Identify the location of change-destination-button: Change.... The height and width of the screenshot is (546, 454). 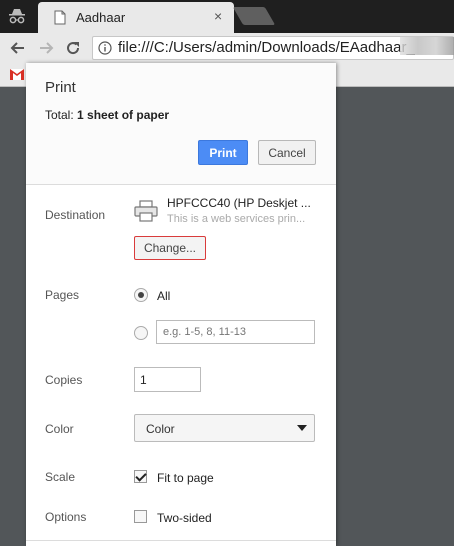
(170, 248).